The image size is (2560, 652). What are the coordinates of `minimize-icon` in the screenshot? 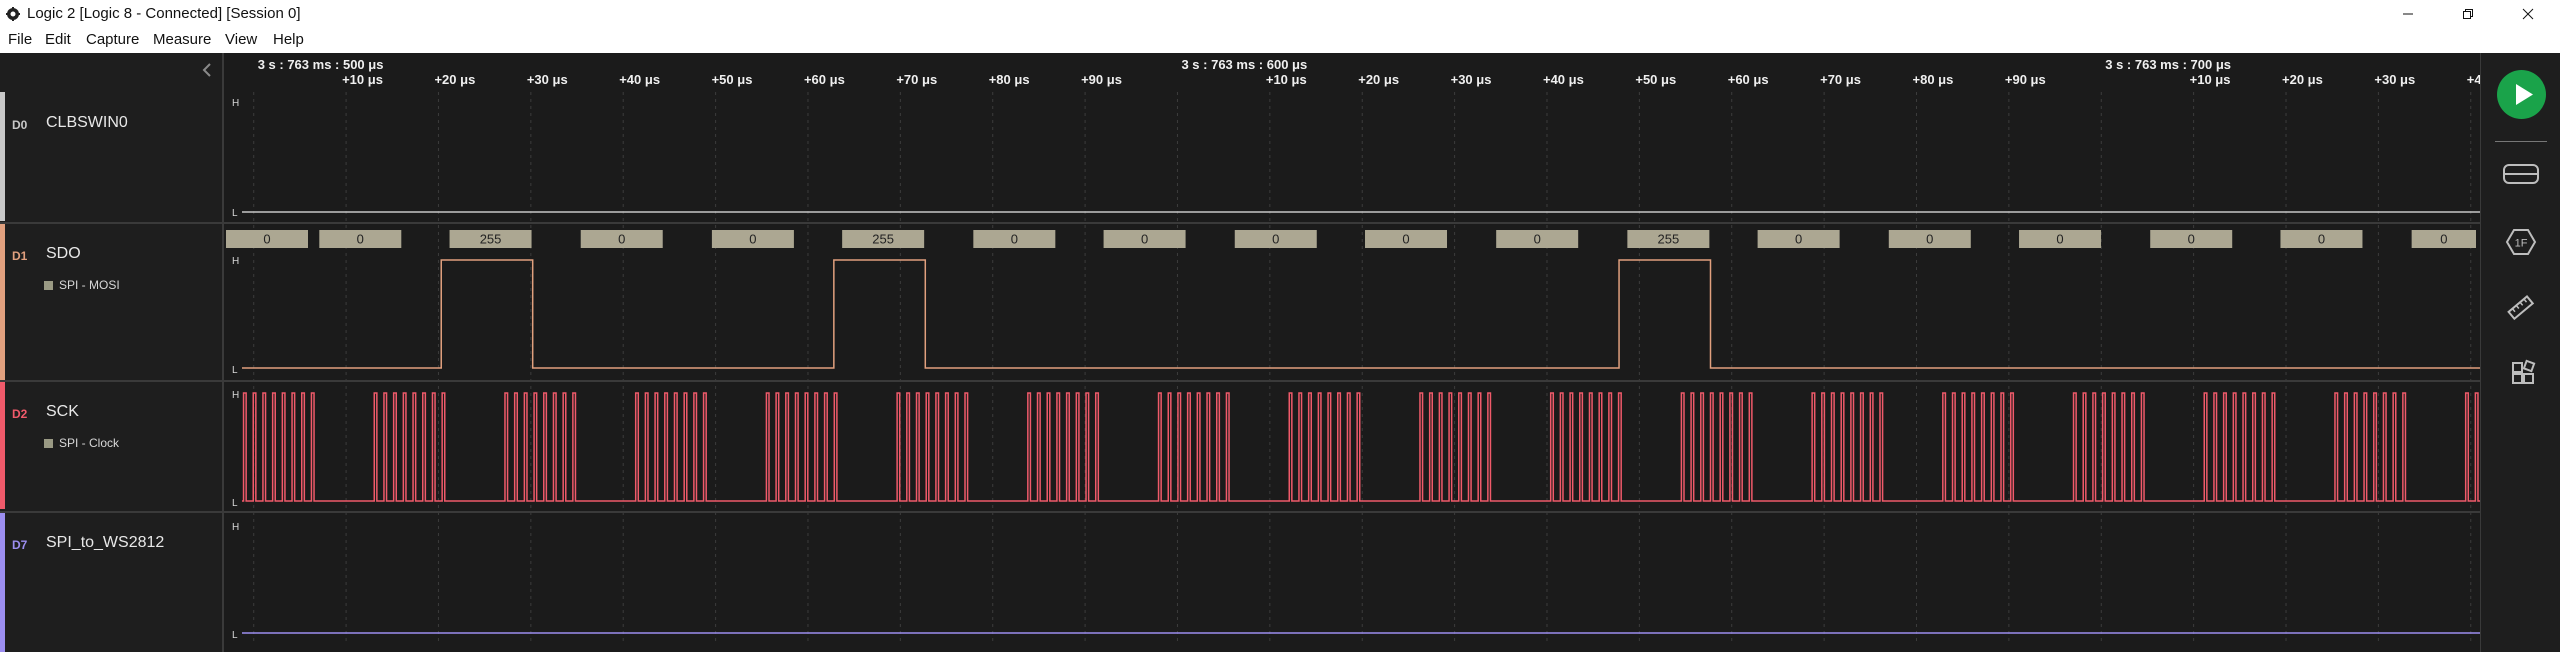 It's located at (2408, 14).